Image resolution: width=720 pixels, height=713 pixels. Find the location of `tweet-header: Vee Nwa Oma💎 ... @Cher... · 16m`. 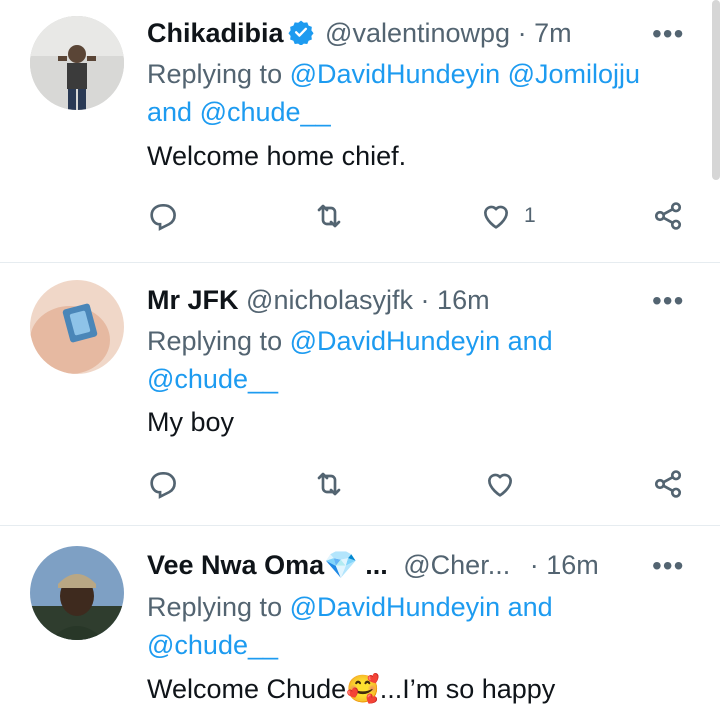

tweet-header: Vee Nwa Oma💎 ... @Cher... · 16m is located at coordinates (373, 565).